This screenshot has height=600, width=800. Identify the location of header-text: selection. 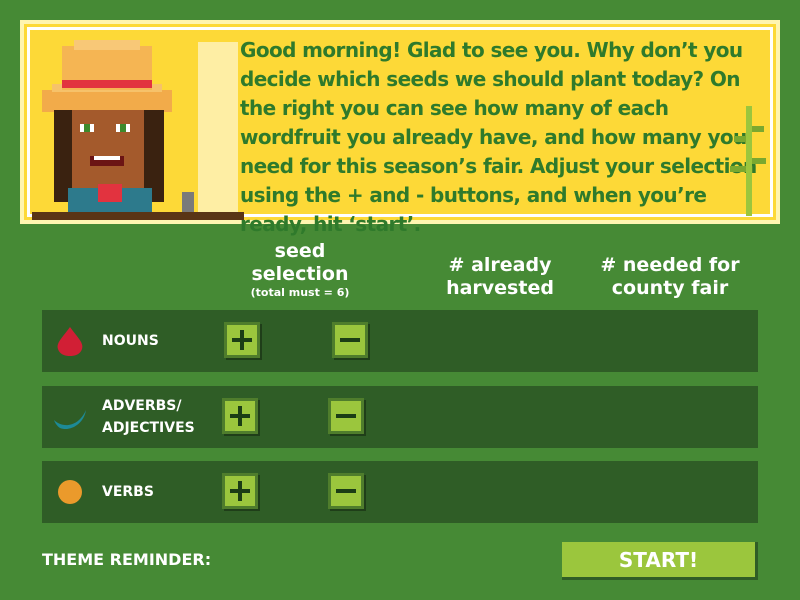
(300, 274).